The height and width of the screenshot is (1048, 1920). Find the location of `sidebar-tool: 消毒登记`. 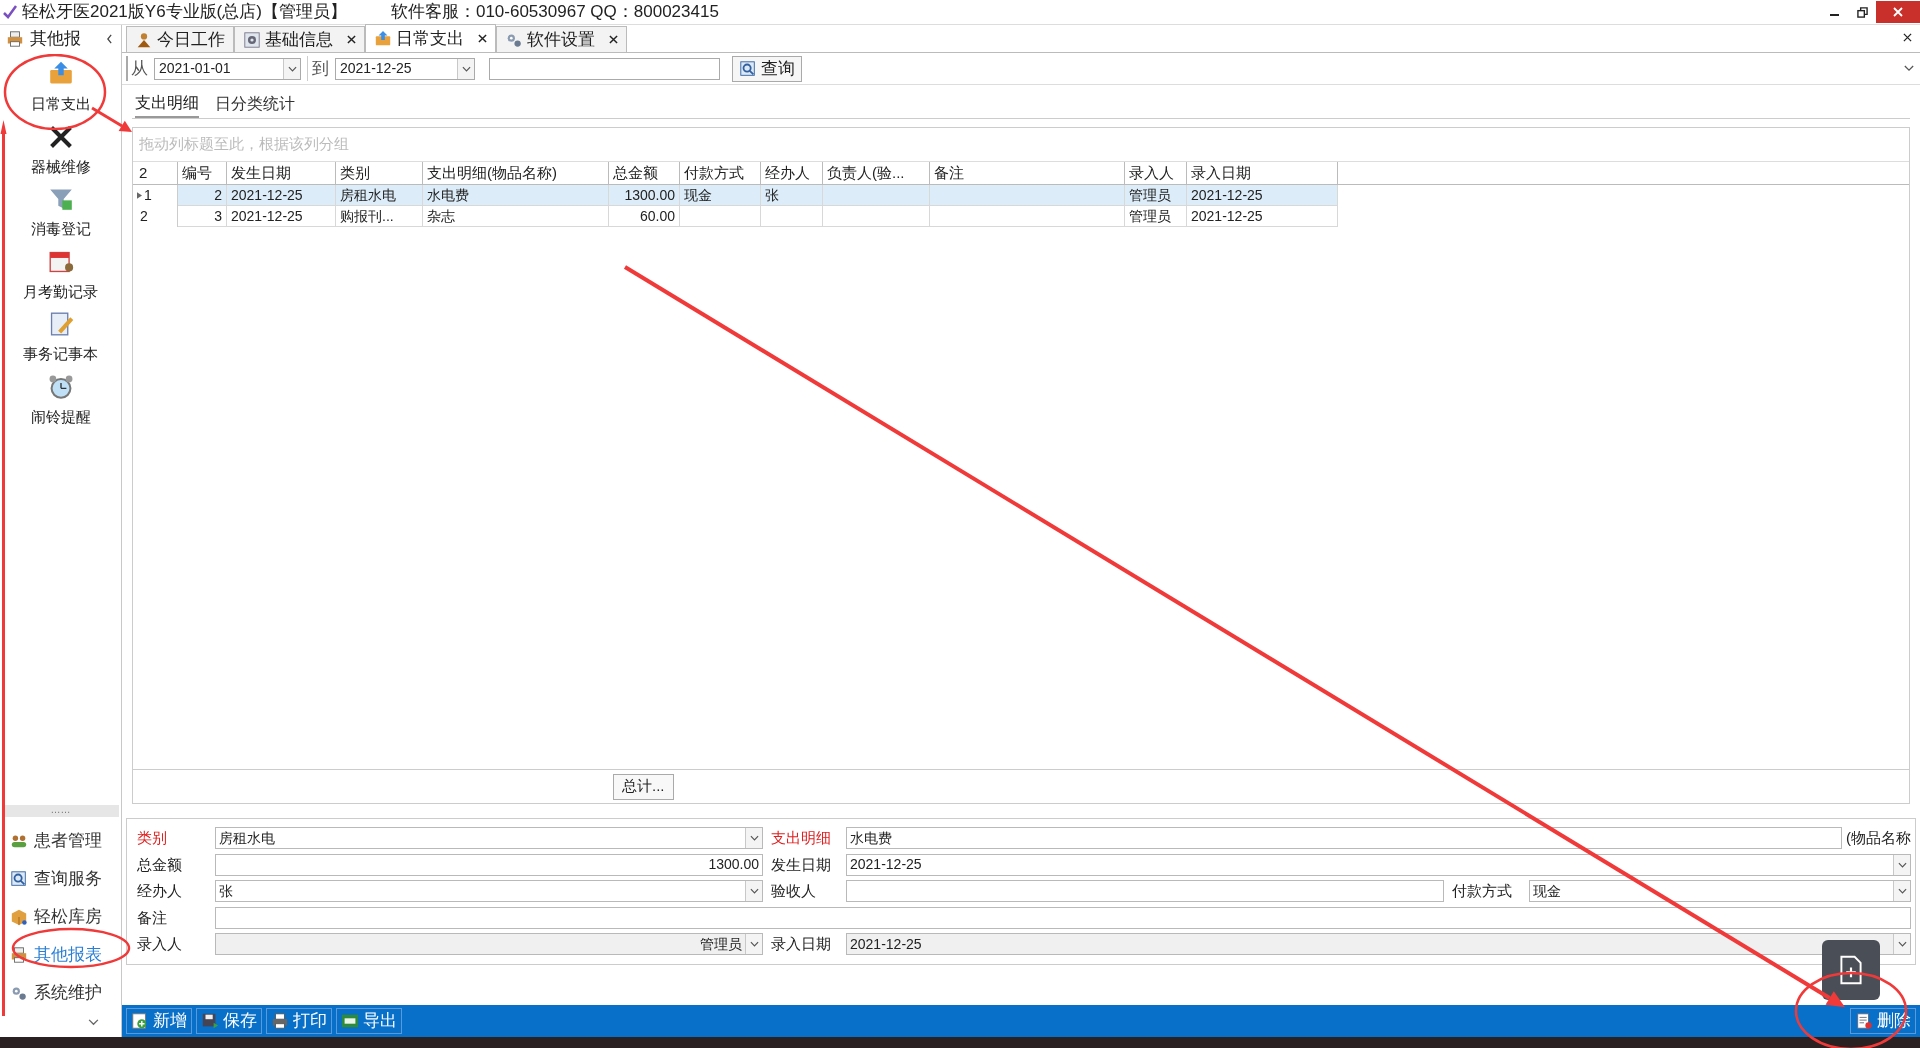

sidebar-tool: 消毒登记 is located at coordinates (60, 215).